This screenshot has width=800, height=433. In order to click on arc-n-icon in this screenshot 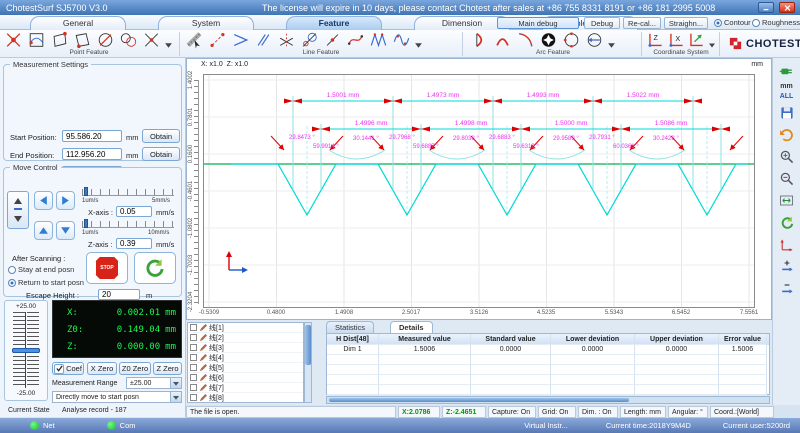, I will do `click(502, 40)`.